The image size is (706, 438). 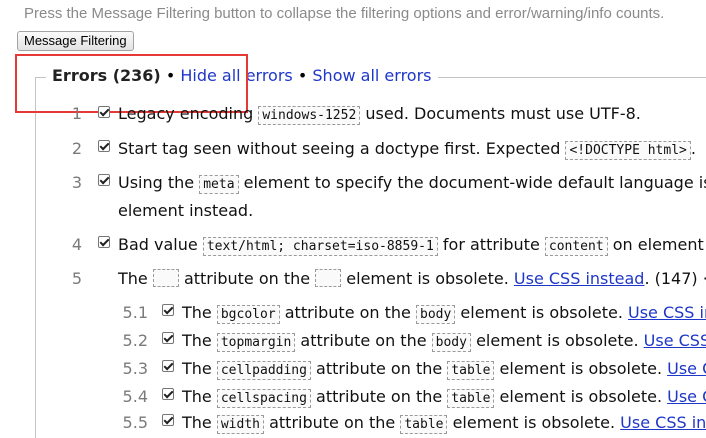 I want to click on message-part: ., so click(x=693, y=148).